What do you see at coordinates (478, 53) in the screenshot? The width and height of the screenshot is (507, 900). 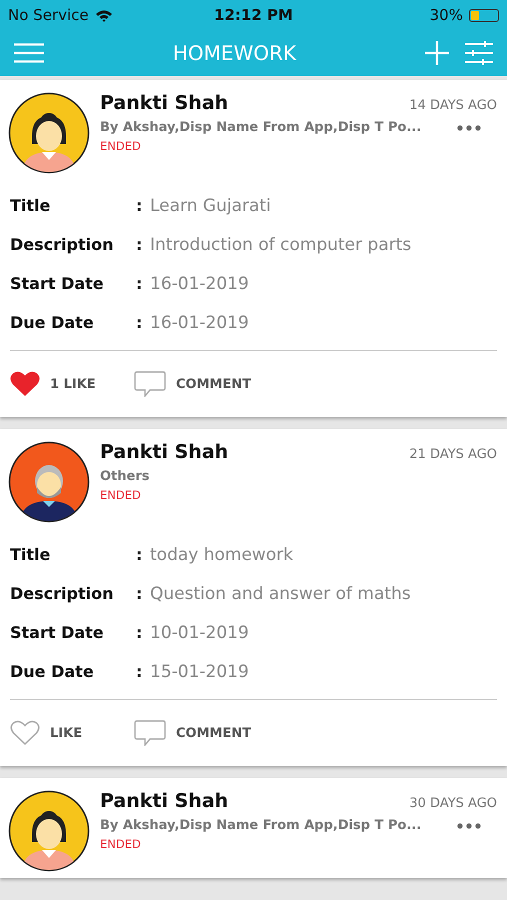 I see `filter-icon` at bounding box center [478, 53].